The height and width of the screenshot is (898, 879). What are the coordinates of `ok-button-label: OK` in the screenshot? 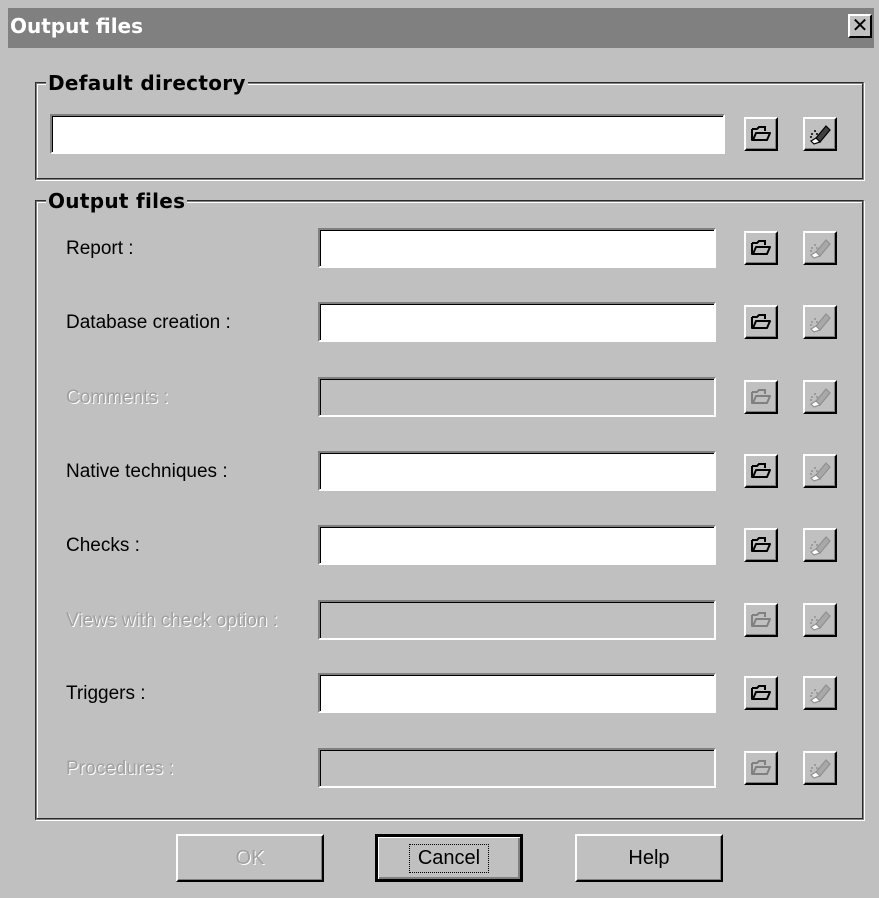 It's located at (250, 857).